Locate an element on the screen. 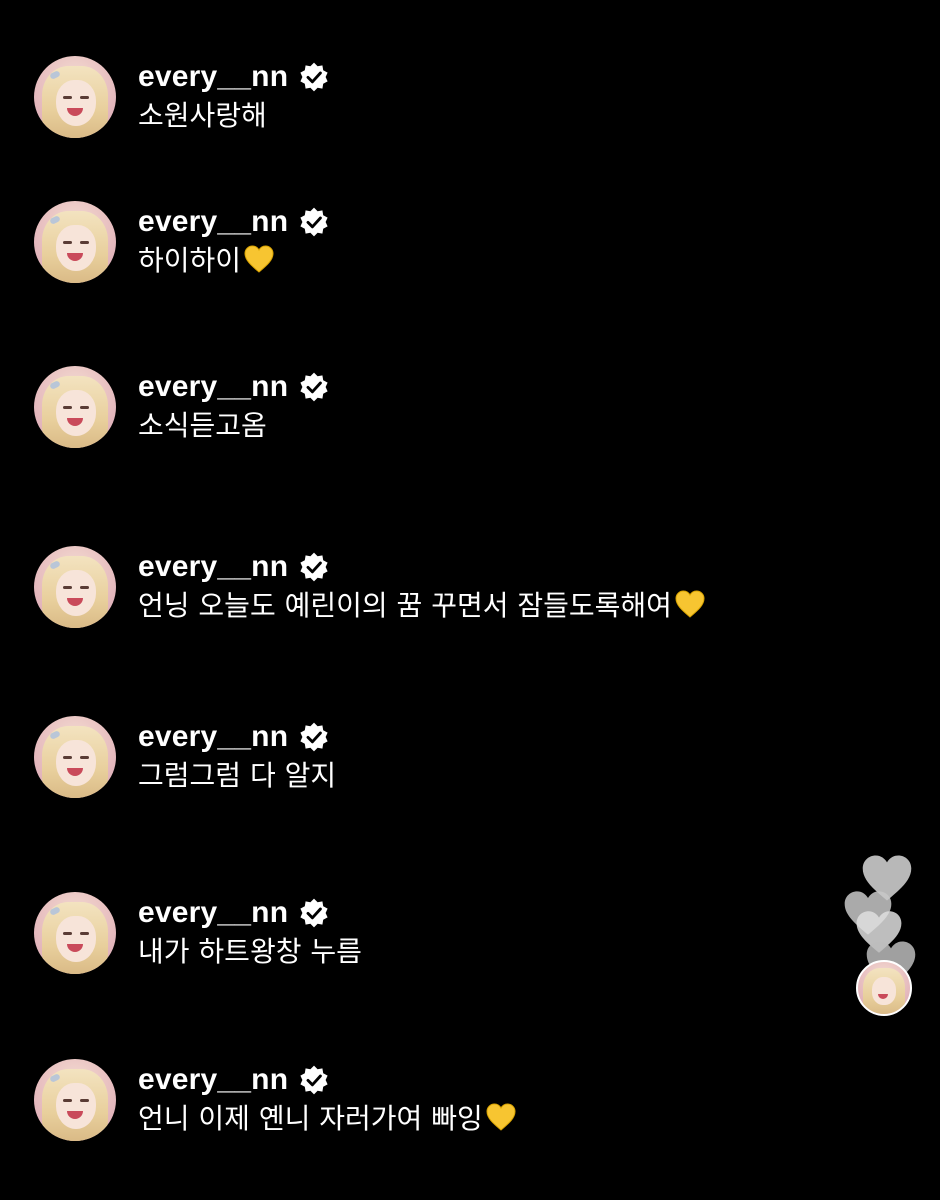 The width and height of the screenshot is (940, 1200). comment-item: every__nn 언니 이제 옌니 자러가여 빠잉 is located at coordinates (275, 1100).